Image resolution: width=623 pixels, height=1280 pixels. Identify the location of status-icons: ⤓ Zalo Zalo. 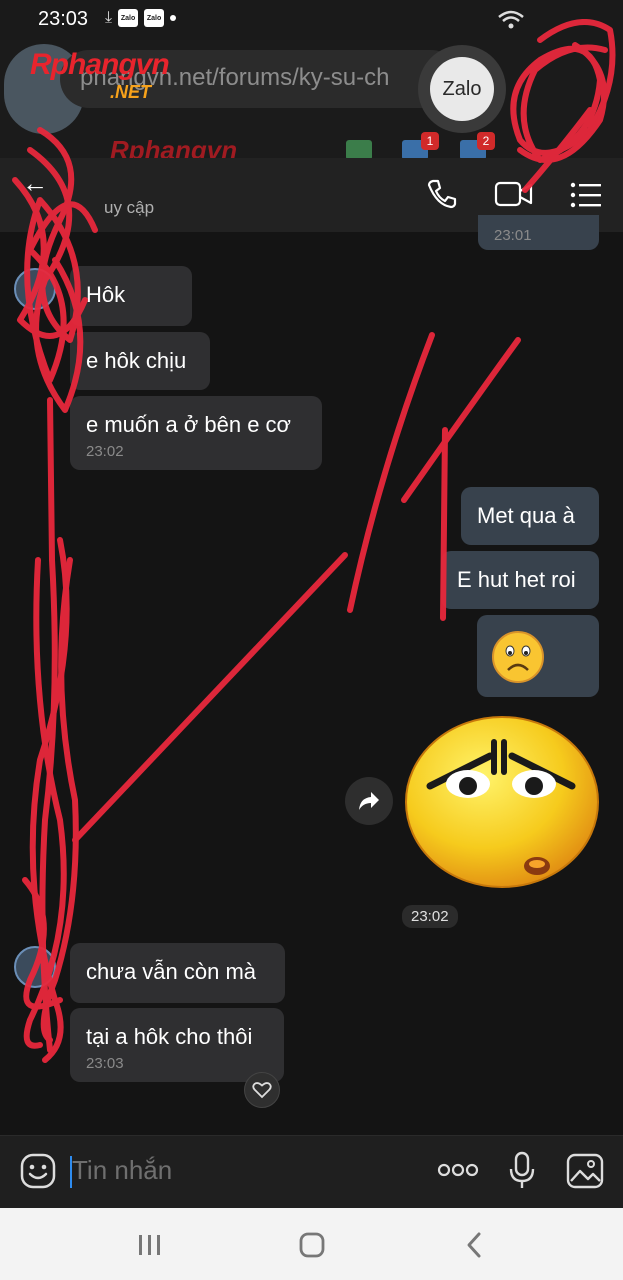
(141, 18).